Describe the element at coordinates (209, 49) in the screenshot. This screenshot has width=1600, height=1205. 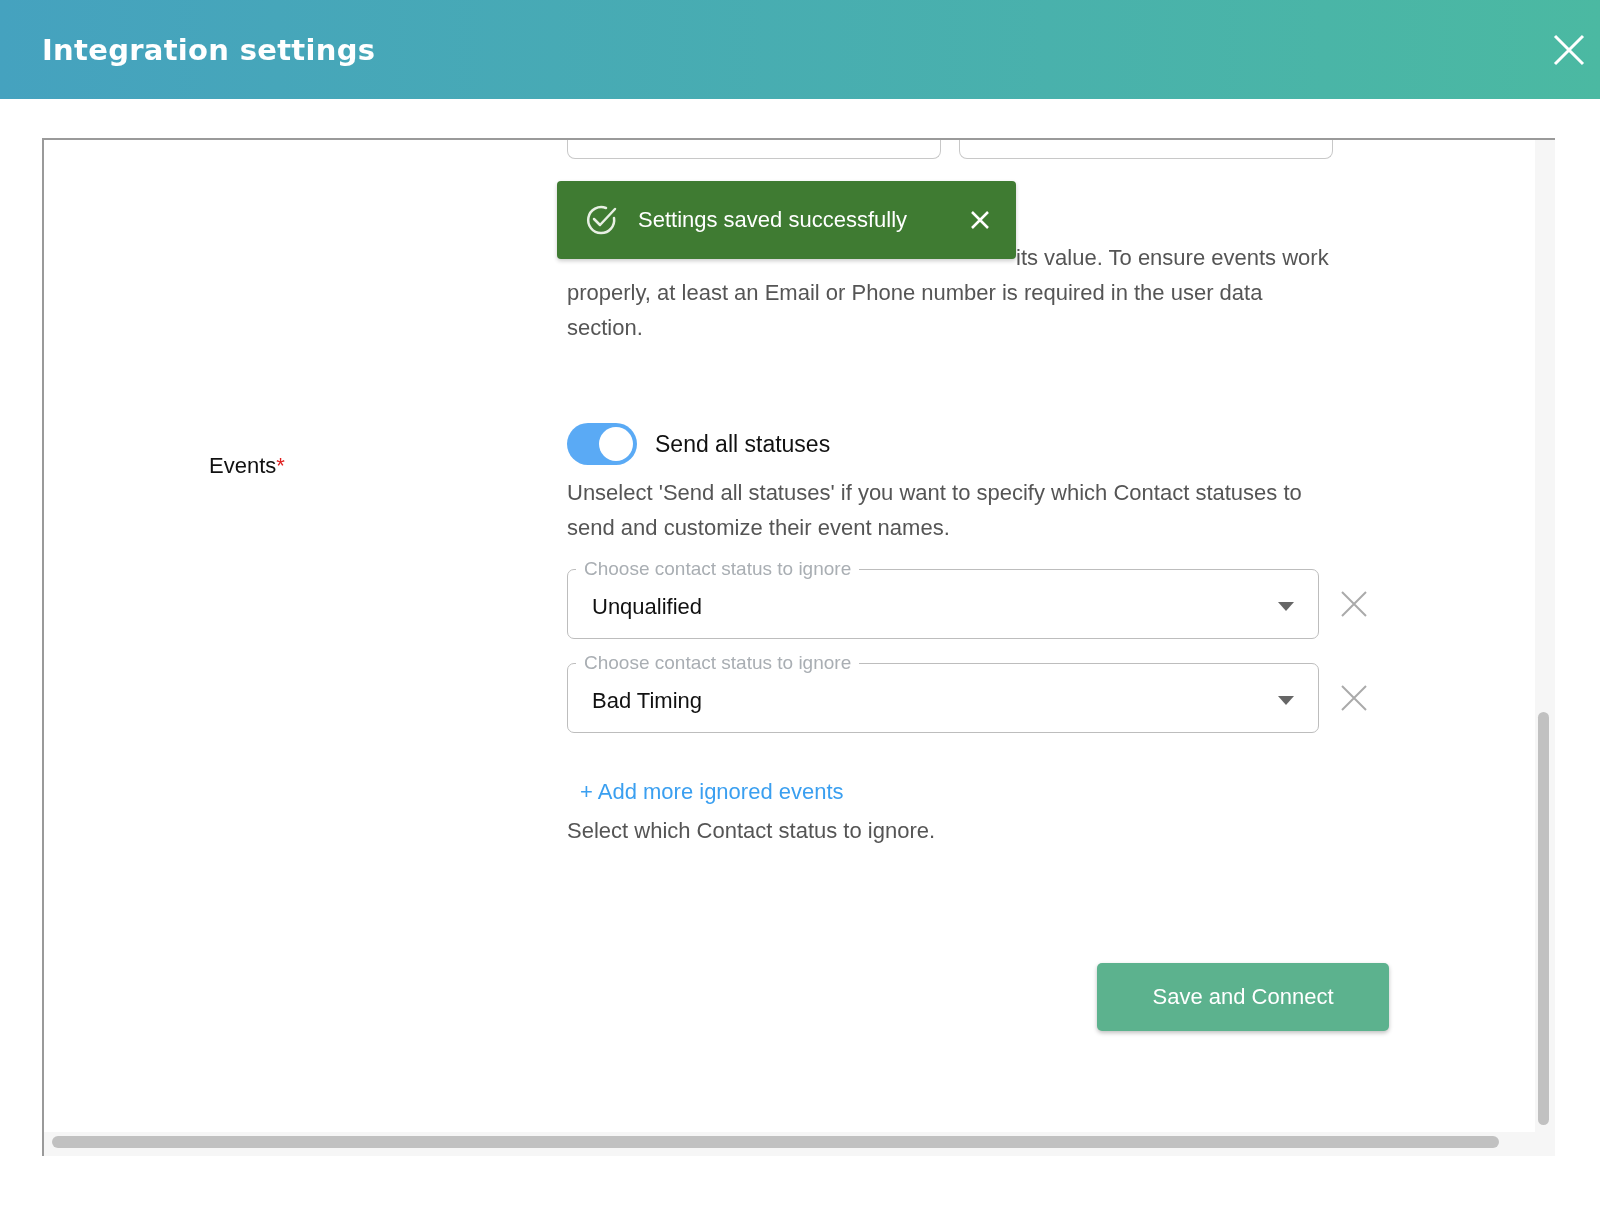
I see `dialog-title: Integration settings` at that location.